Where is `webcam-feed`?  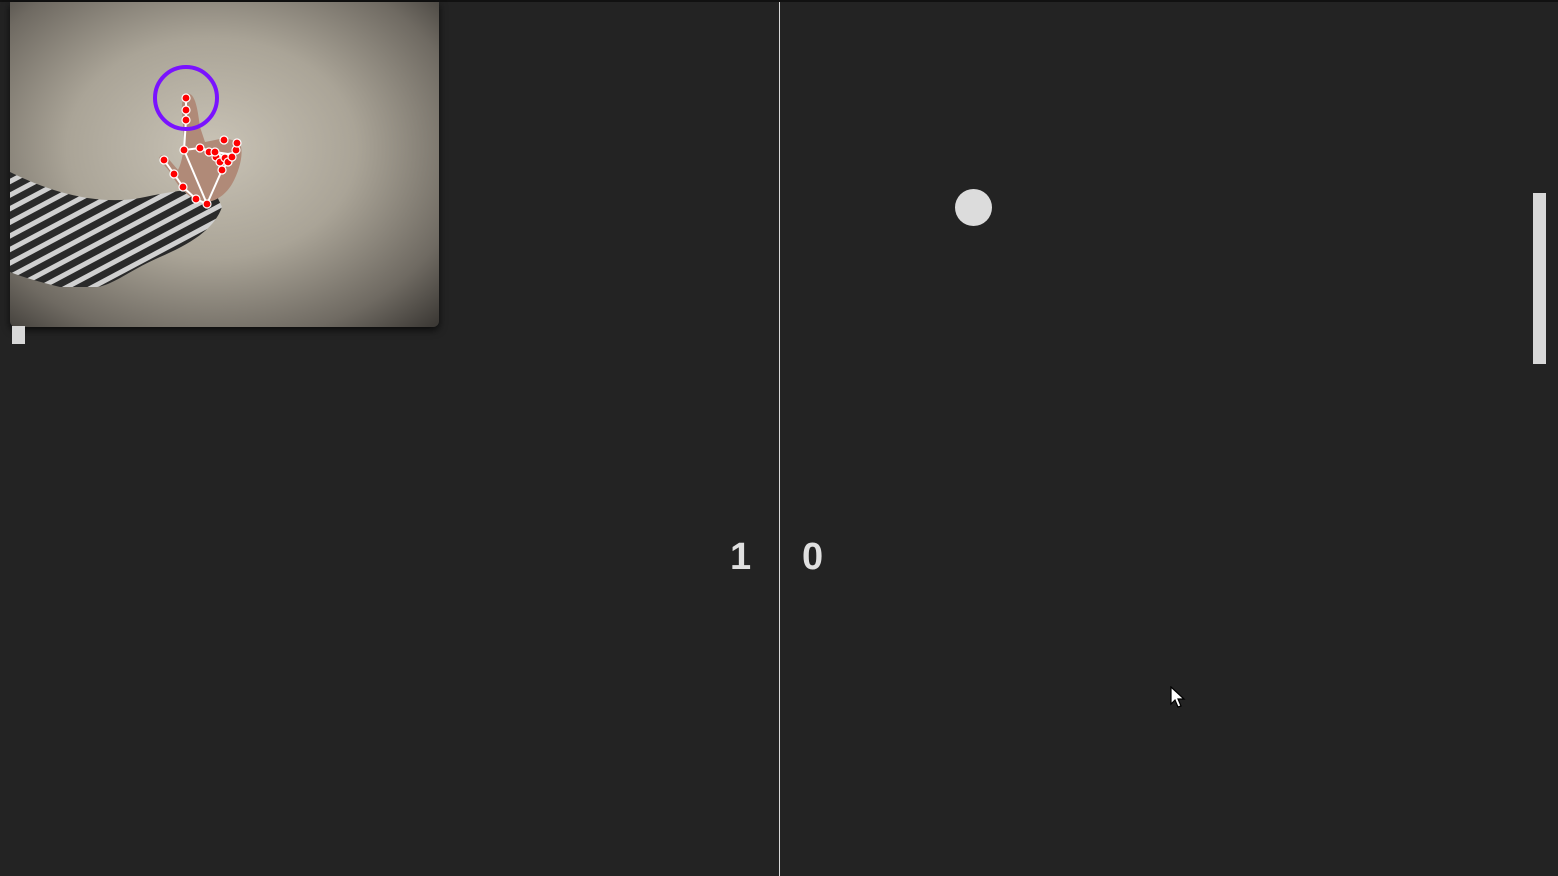
webcam-feed is located at coordinates (224, 164).